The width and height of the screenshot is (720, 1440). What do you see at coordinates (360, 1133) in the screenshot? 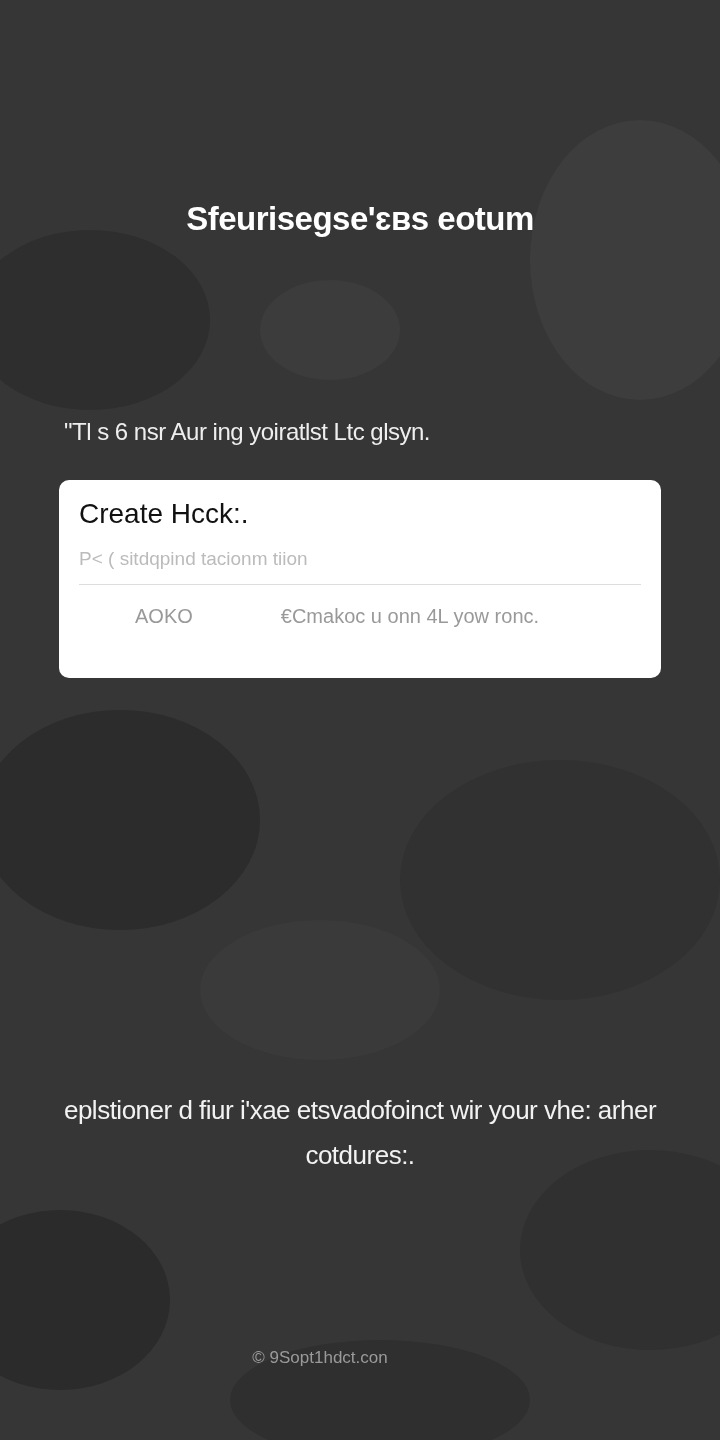
I see `message-text: eplstioner d fiur i'xae etsvadofoinct wir your vhe: arher cotdures:.` at bounding box center [360, 1133].